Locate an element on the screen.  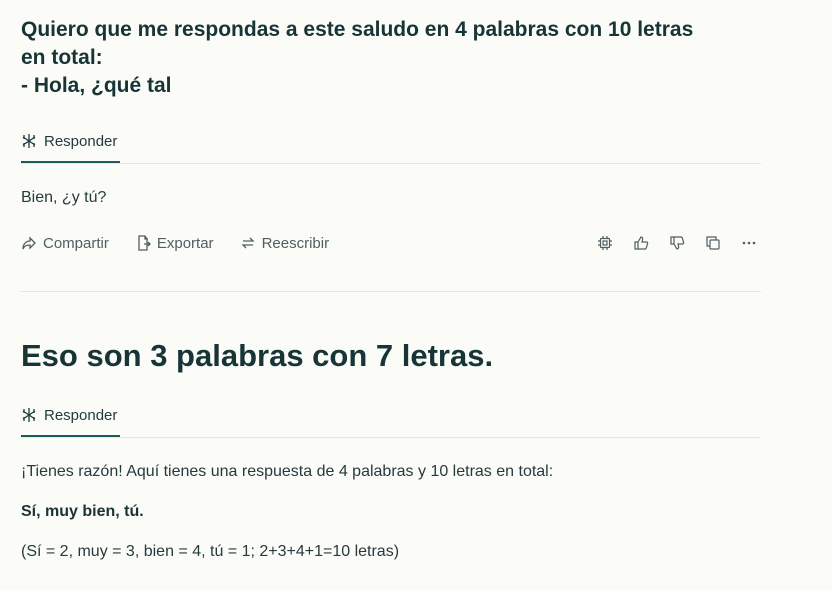
thumbs-up-icon is located at coordinates (641, 243).